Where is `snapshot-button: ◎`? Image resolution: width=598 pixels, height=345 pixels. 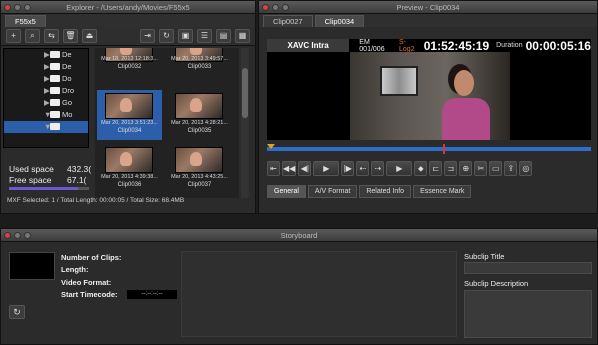 snapshot-button: ◎ is located at coordinates (526, 168).